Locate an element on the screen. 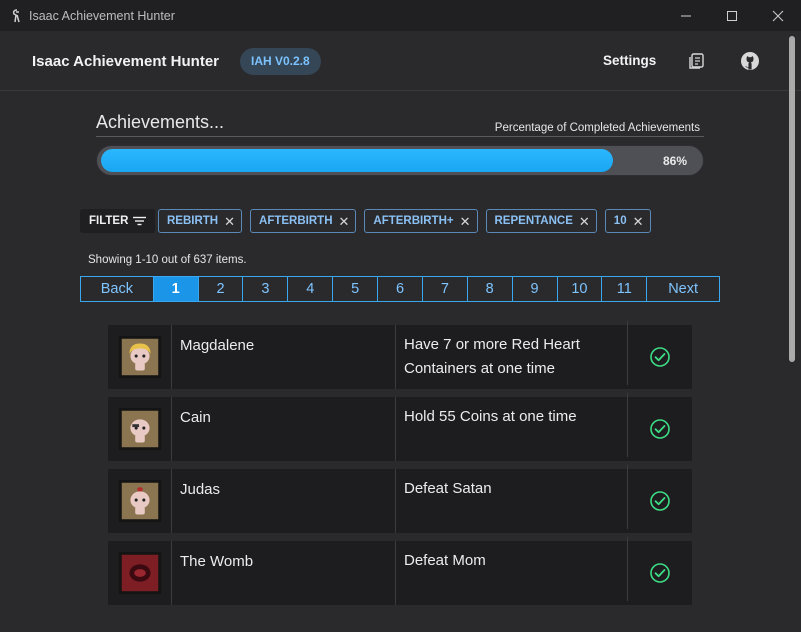 This screenshot has width=801, height=632. page-button-6: 6 is located at coordinates (400, 289).